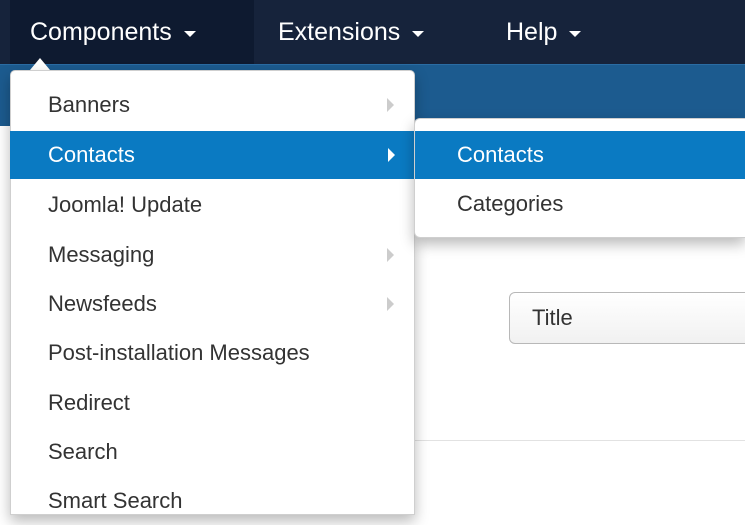  I want to click on menu-item-contacts: Contacts, so click(212, 155).